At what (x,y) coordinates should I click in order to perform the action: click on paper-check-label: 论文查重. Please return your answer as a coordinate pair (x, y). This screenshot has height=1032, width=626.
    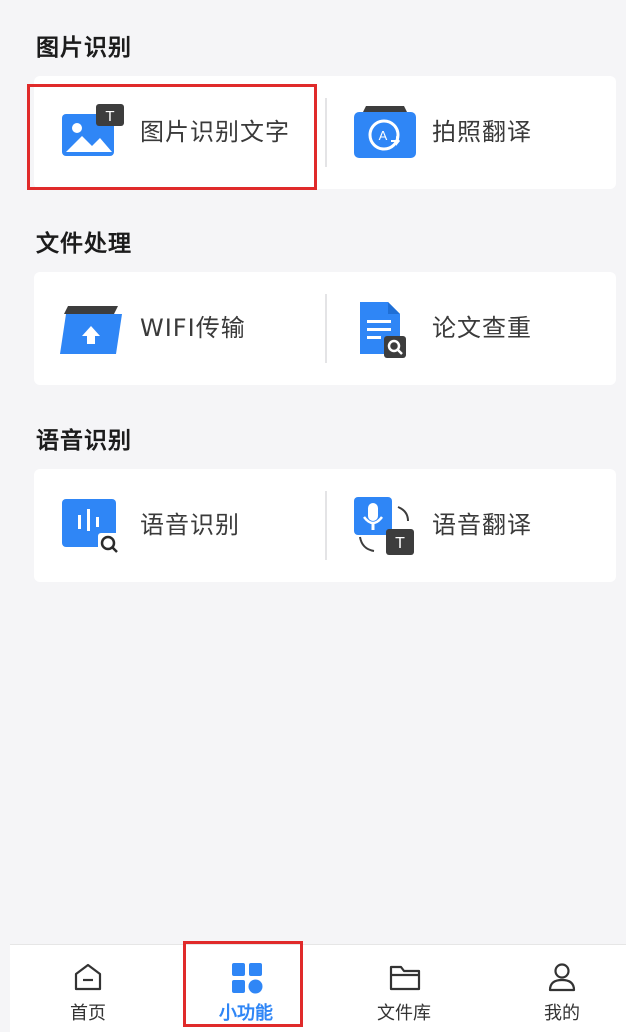
    Looking at the image, I should click on (482, 328).